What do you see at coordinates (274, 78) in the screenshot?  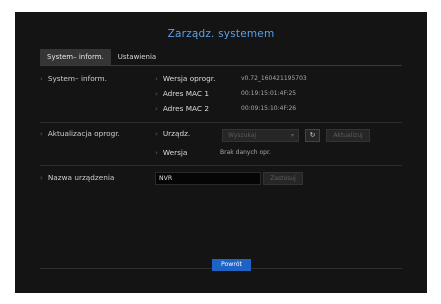 I see `field-value-software-version: v0.72_160421195703` at bounding box center [274, 78].